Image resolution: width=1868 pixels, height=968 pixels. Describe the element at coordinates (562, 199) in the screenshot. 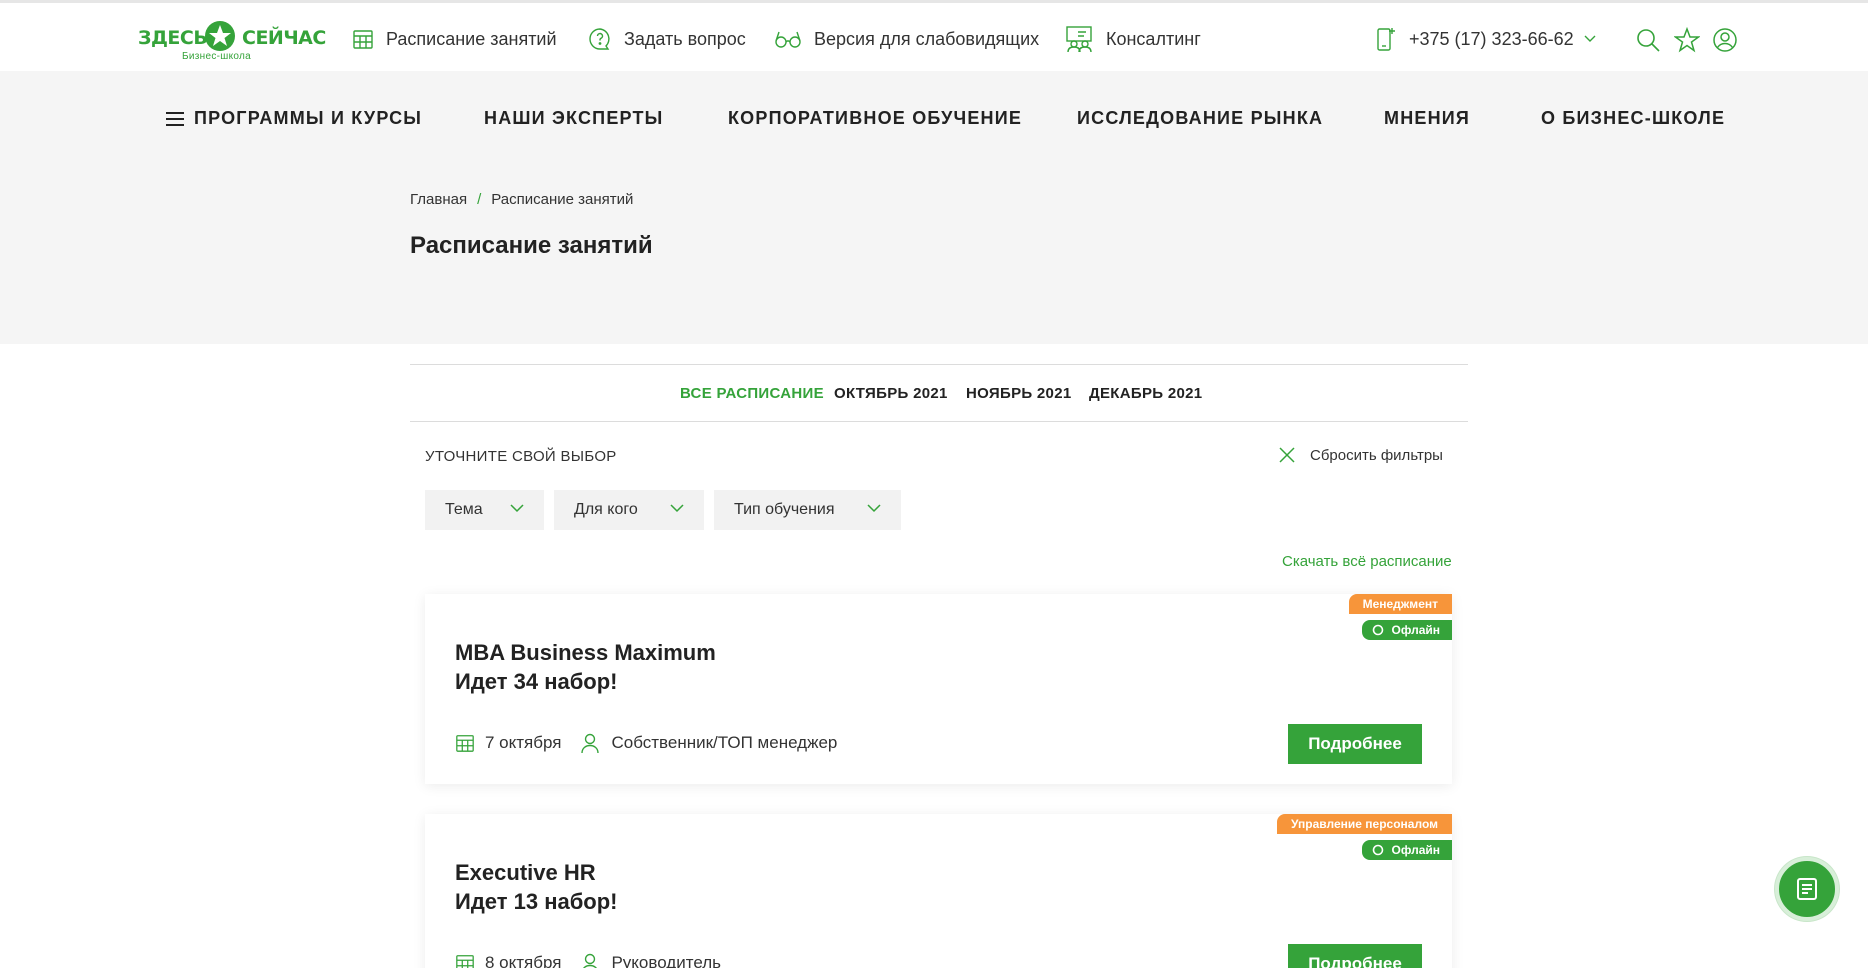

I see `breadcrumb-current: Расписание занятий` at that location.